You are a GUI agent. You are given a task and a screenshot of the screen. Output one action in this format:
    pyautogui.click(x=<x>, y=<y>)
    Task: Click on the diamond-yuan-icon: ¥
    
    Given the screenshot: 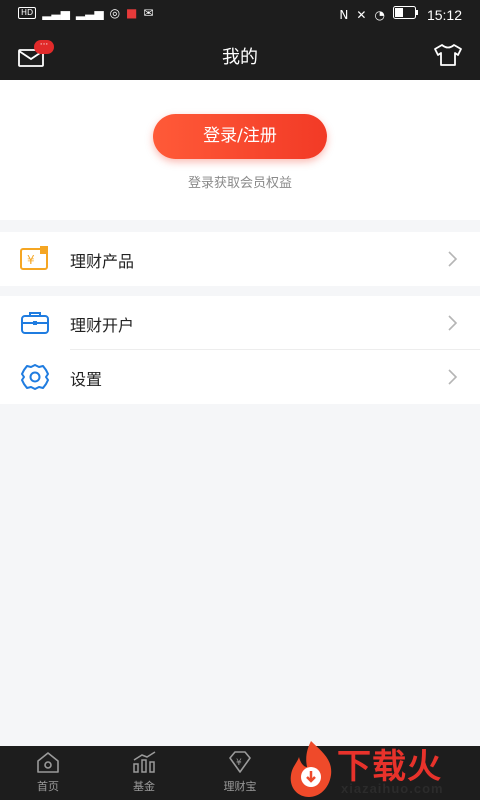 What is the action you would take?
    pyautogui.click(x=240, y=762)
    